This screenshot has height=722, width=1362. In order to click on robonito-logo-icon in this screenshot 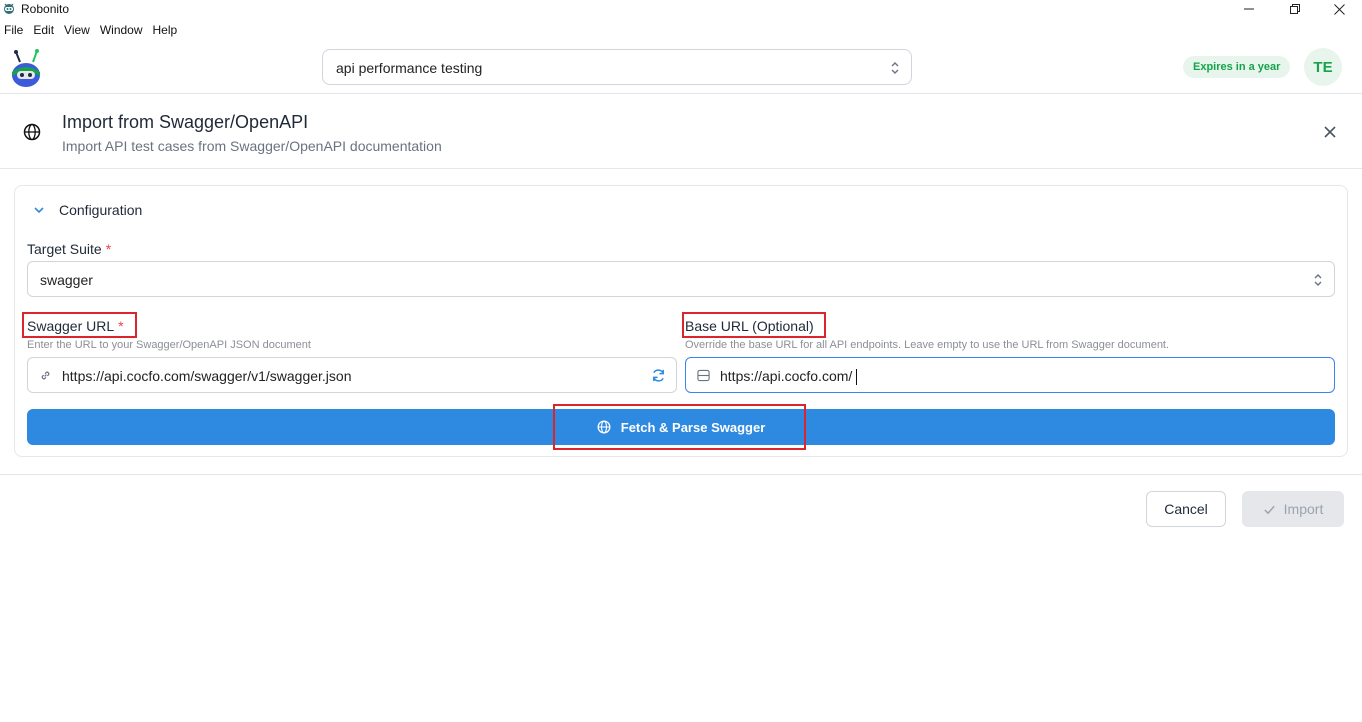, I will do `click(9, 8)`.